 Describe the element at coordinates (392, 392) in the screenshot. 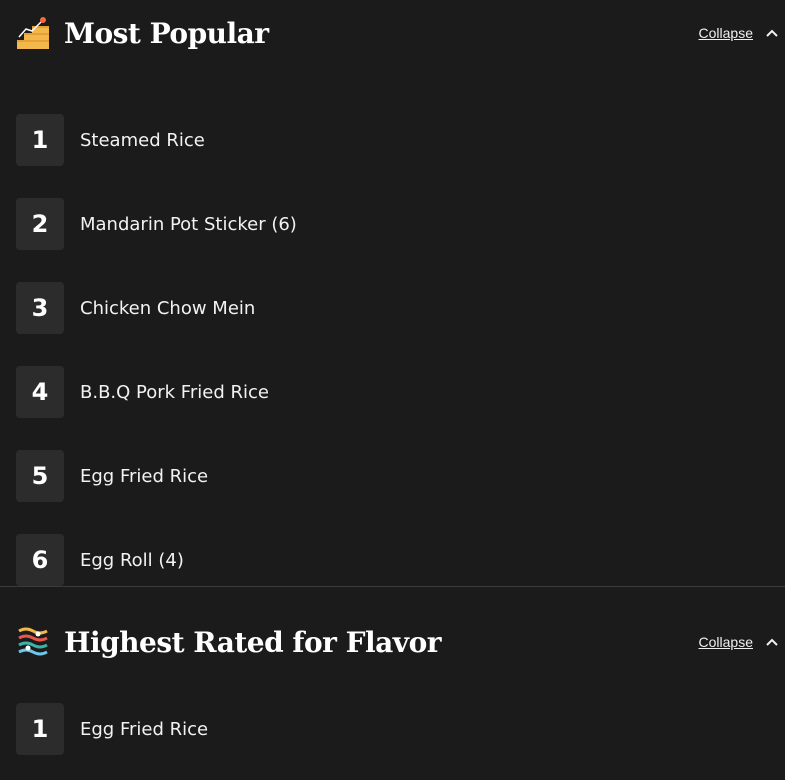

I see `list-item: 4 B.B.Q Pork Fried Rice` at that location.